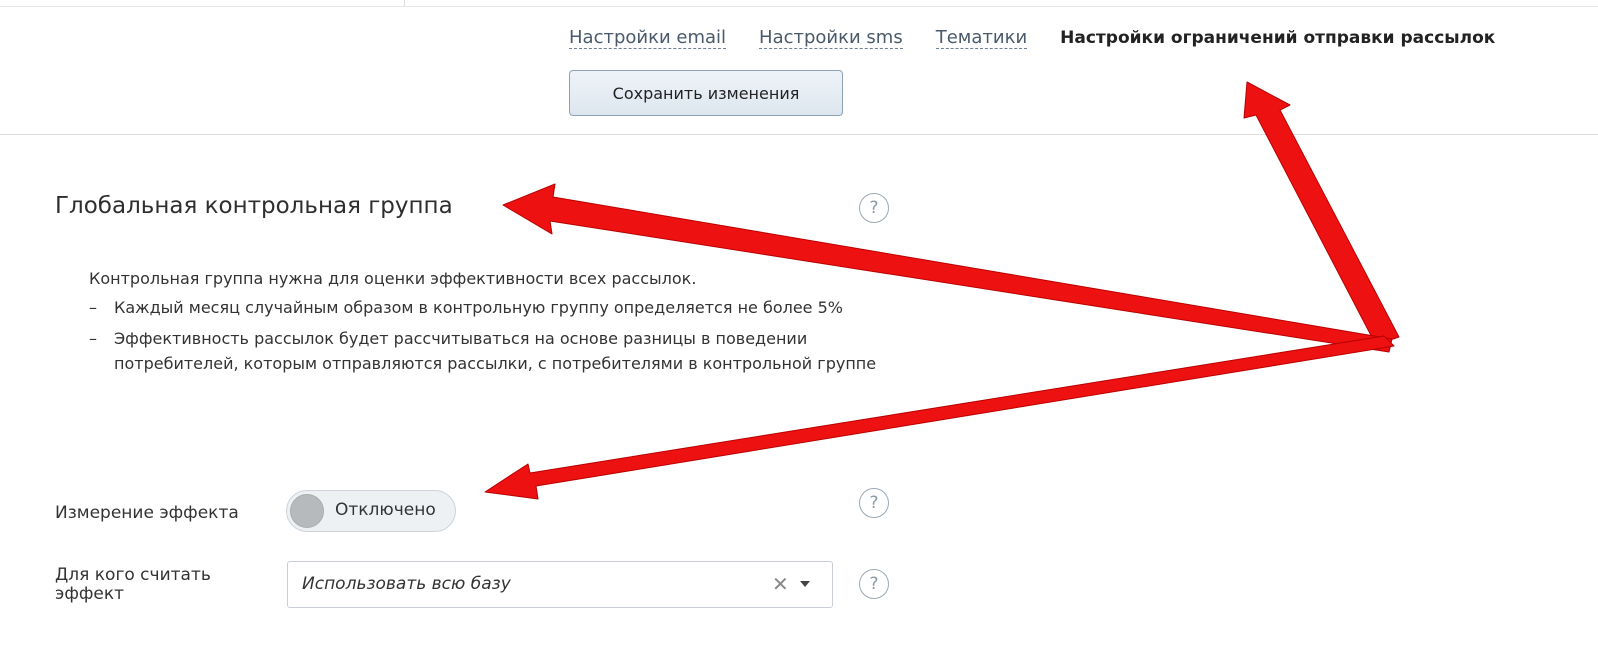 The height and width of the screenshot is (657, 1598). What do you see at coordinates (805, 584) in the screenshot?
I see `chevron-down-icon` at bounding box center [805, 584].